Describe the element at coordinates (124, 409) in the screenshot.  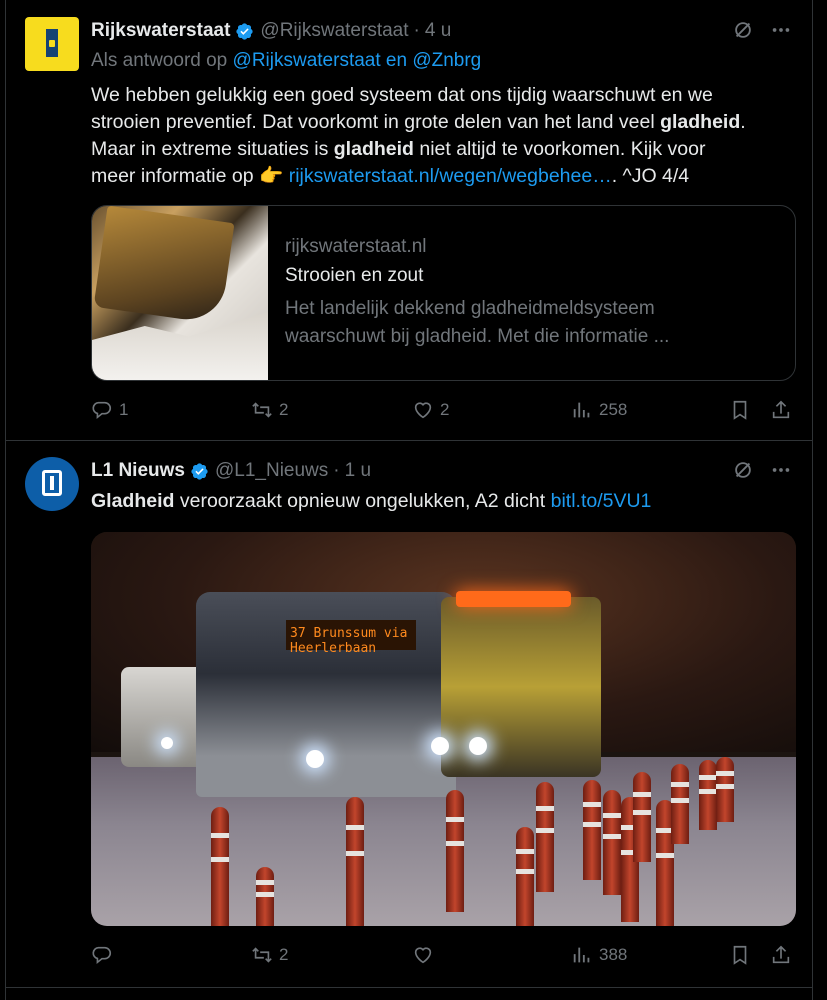
I see `reply-count: 1` at that location.